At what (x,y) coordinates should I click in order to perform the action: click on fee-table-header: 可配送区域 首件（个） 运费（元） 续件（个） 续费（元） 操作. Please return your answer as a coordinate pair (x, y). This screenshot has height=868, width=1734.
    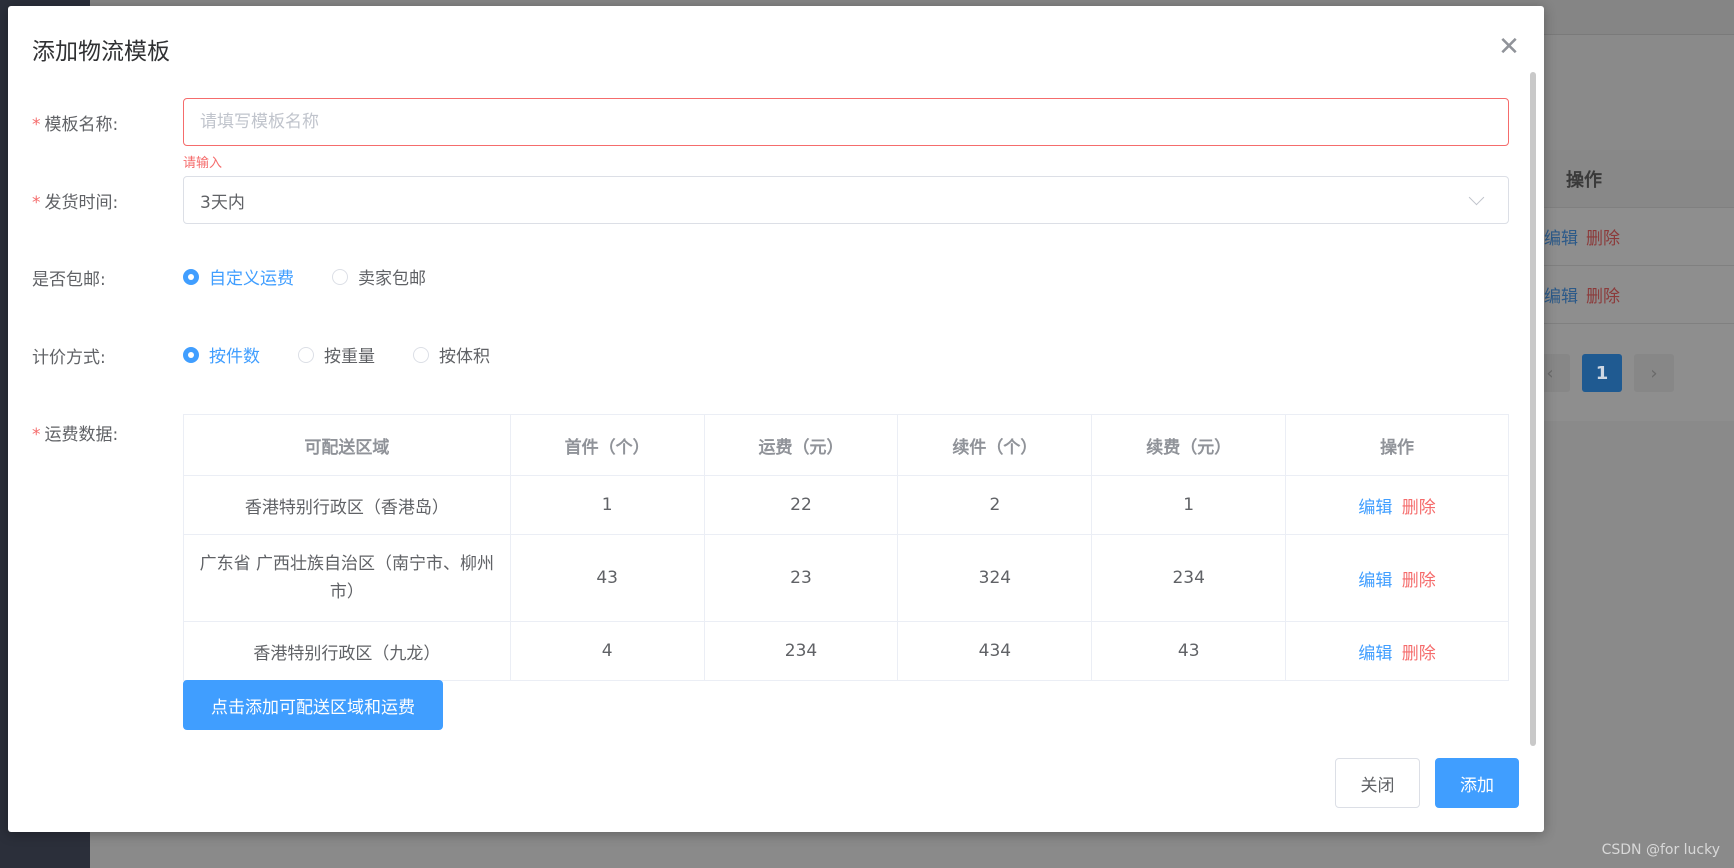
    Looking at the image, I should click on (846, 445).